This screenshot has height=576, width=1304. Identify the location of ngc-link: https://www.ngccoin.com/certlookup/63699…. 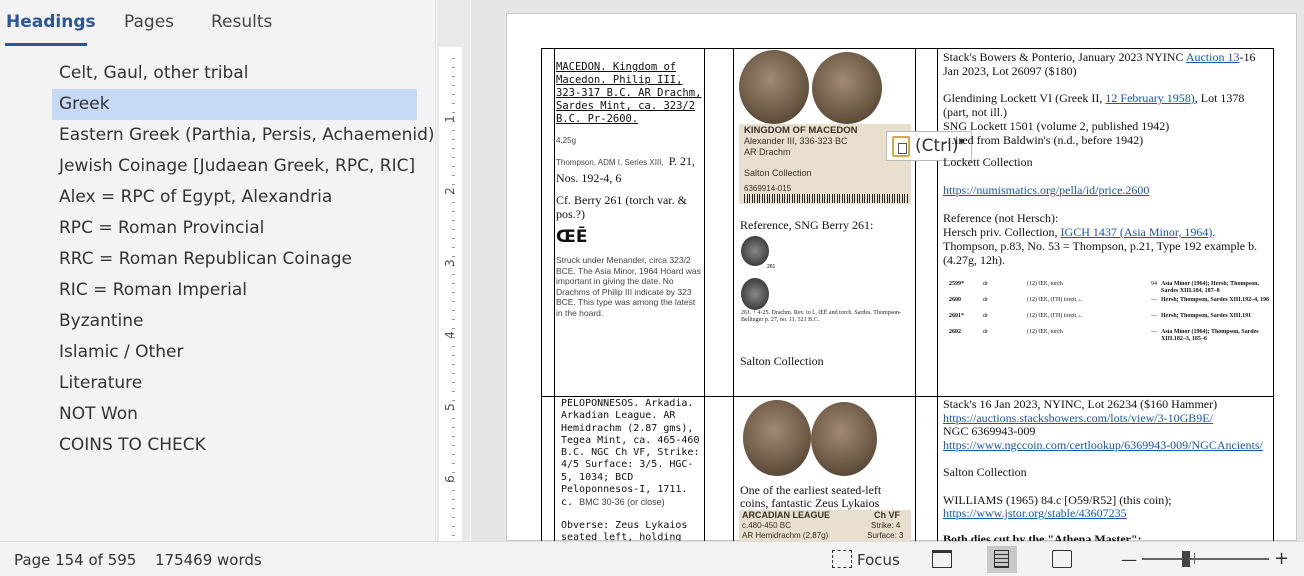
(1107, 445).